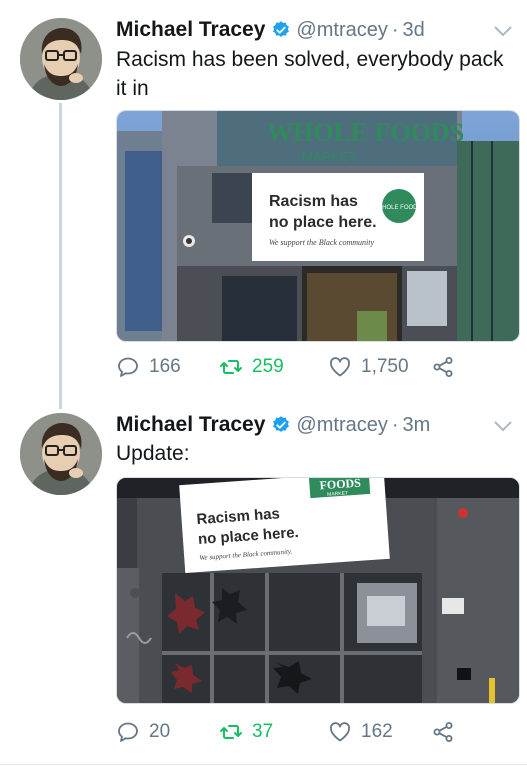  What do you see at coordinates (385, 366) in the screenshot?
I see `like-count: 1,750` at bounding box center [385, 366].